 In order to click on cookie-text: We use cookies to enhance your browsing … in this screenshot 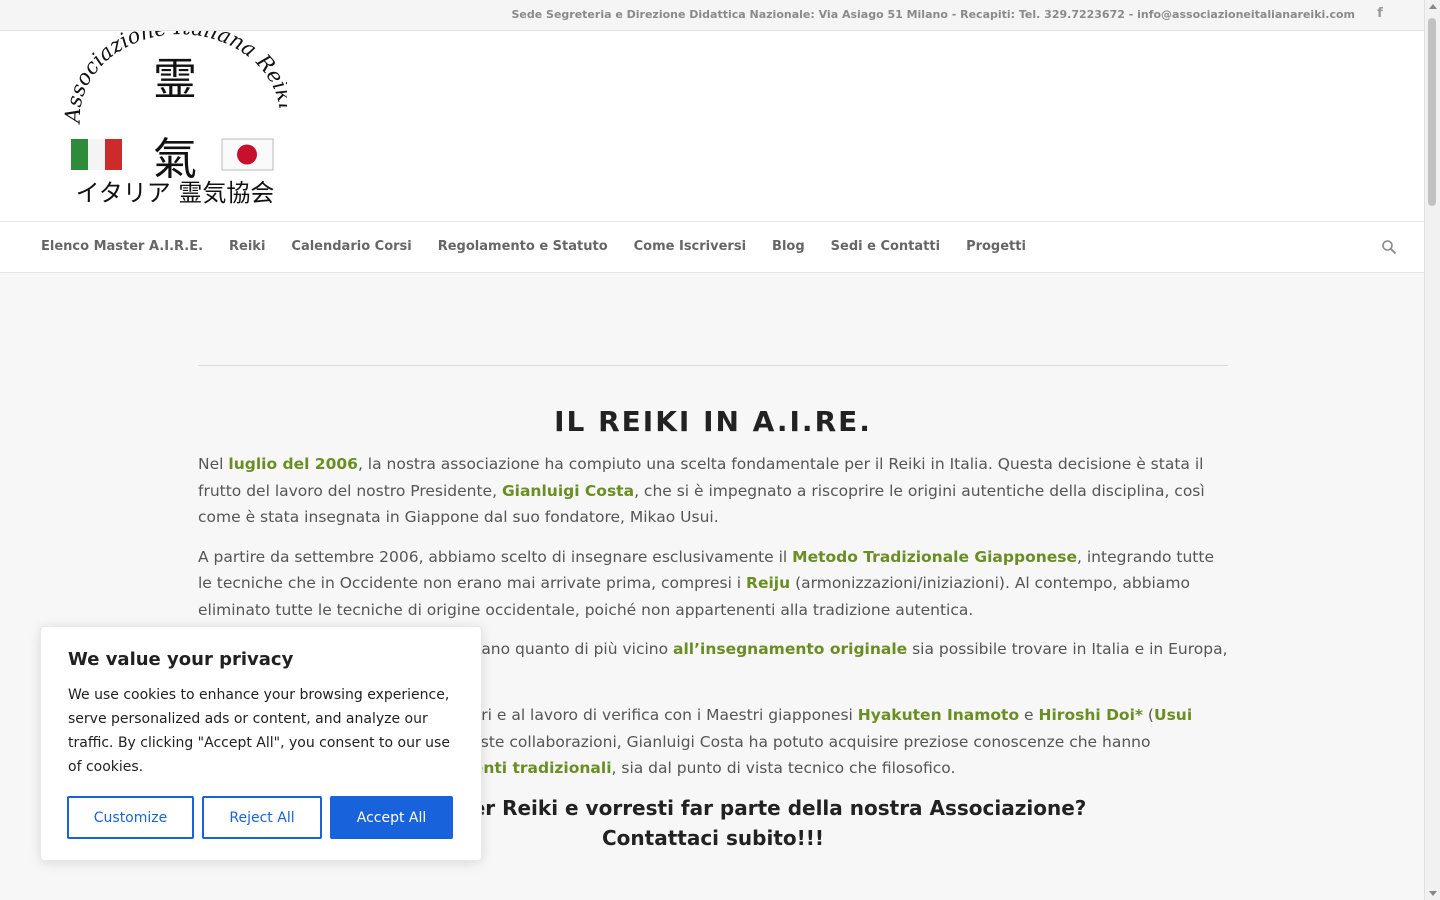, I will do `click(259, 731)`.